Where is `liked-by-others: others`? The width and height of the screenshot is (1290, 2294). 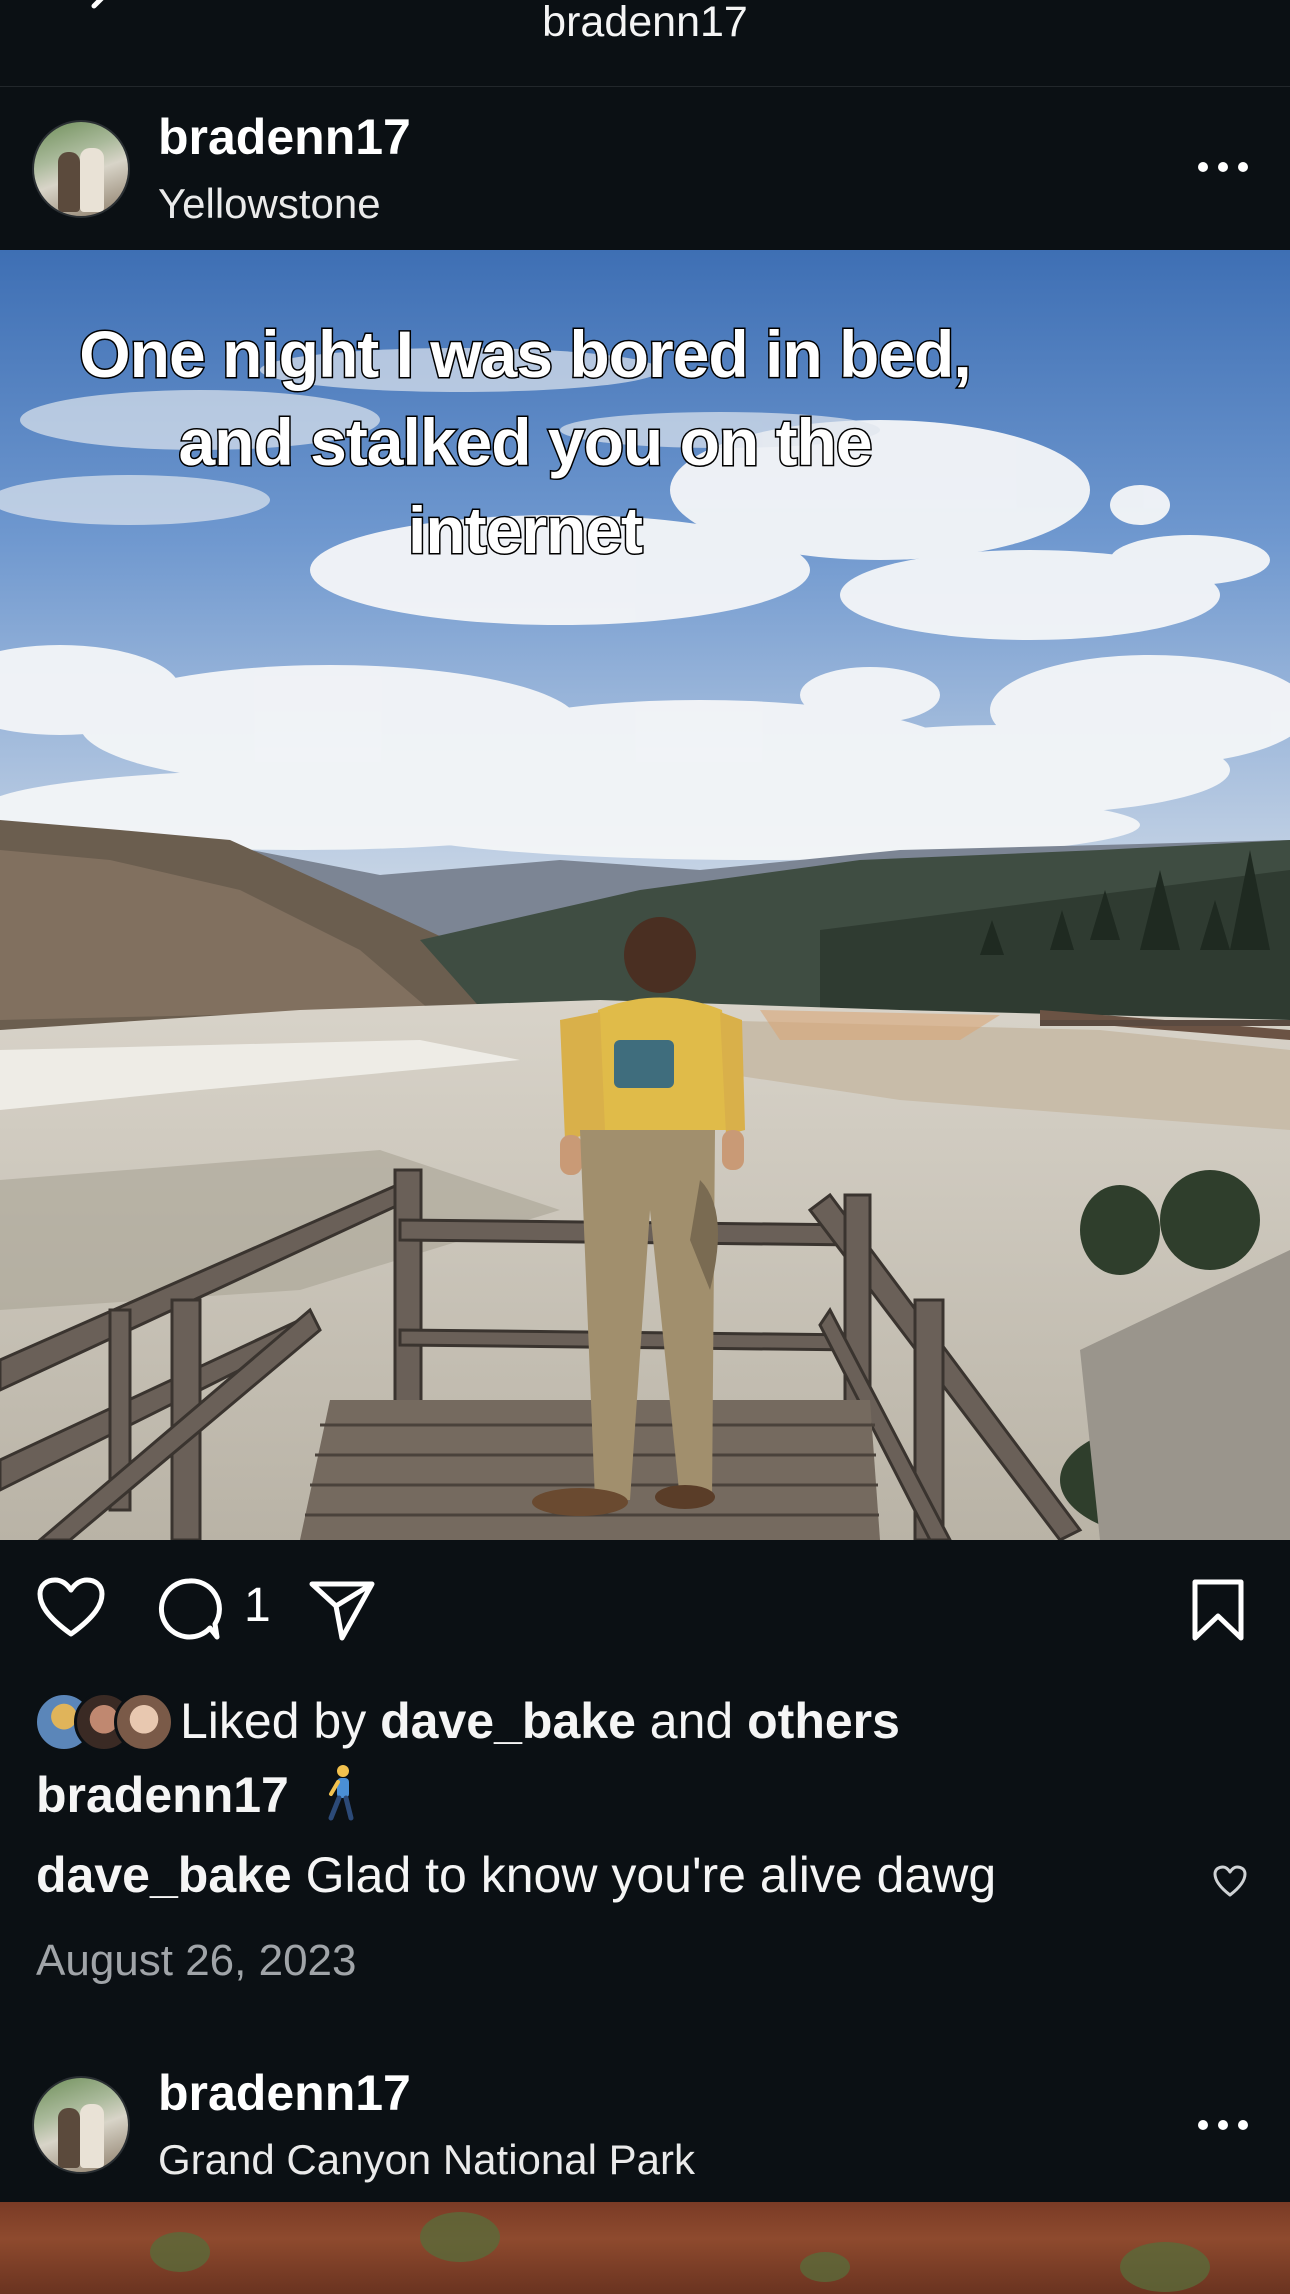
liked-by-others: others is located at coordinates (823, 1721).